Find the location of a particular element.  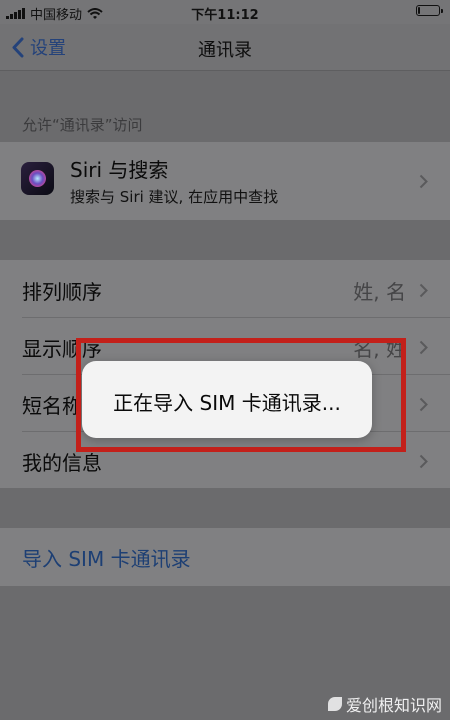

siri-search-row: Siri 与搜索 搜索与 Siri 建议, 在应用中查找 is located at coordinates (225, 181).